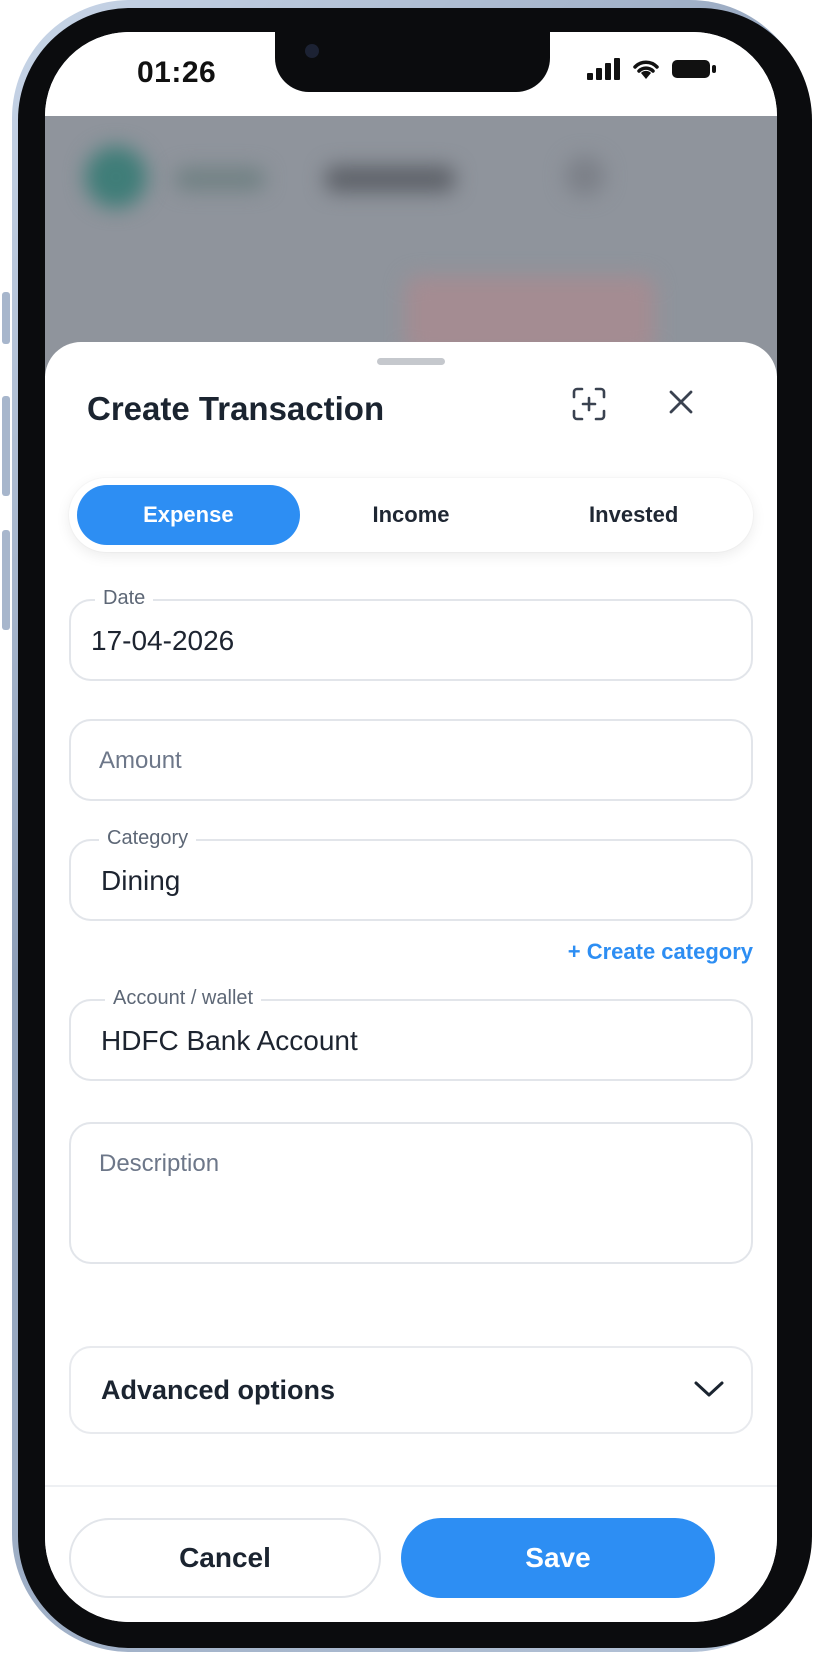  What do you see at coordinates (709, 1389) in the screenshot?
I see `chevron-down-icon` at bounding box center [709, 1389].